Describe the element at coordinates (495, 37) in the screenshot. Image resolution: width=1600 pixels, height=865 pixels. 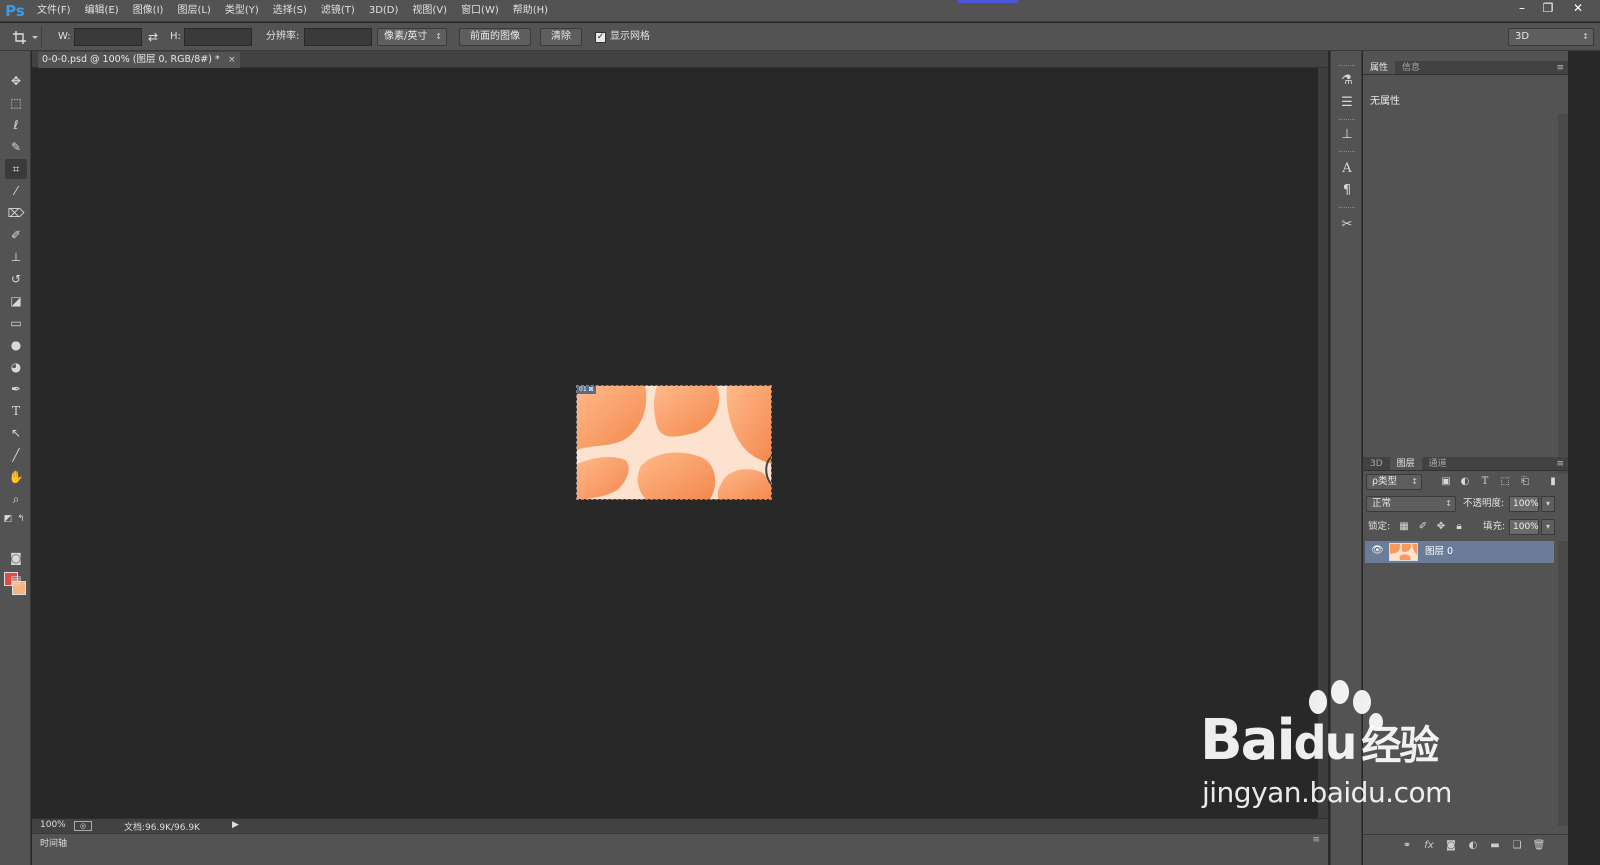
I see `front-image-button: 前面的图像` at that location.